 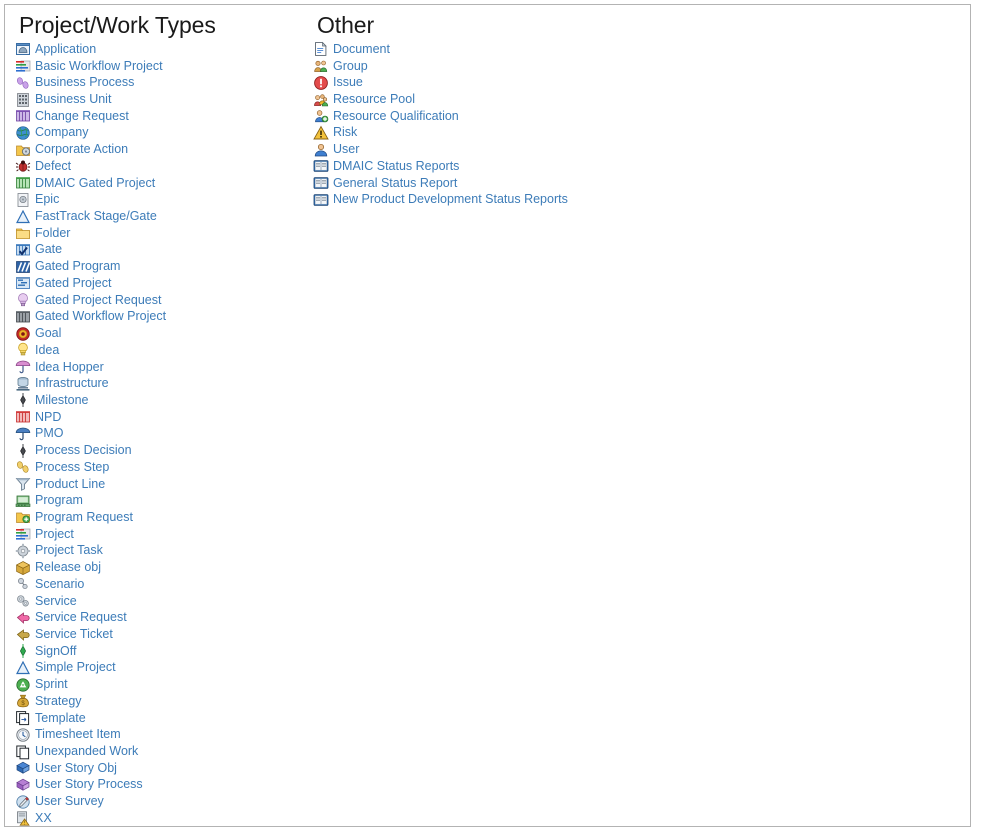 I want to click on type-item: User Survey, so click(x=165, y=801).